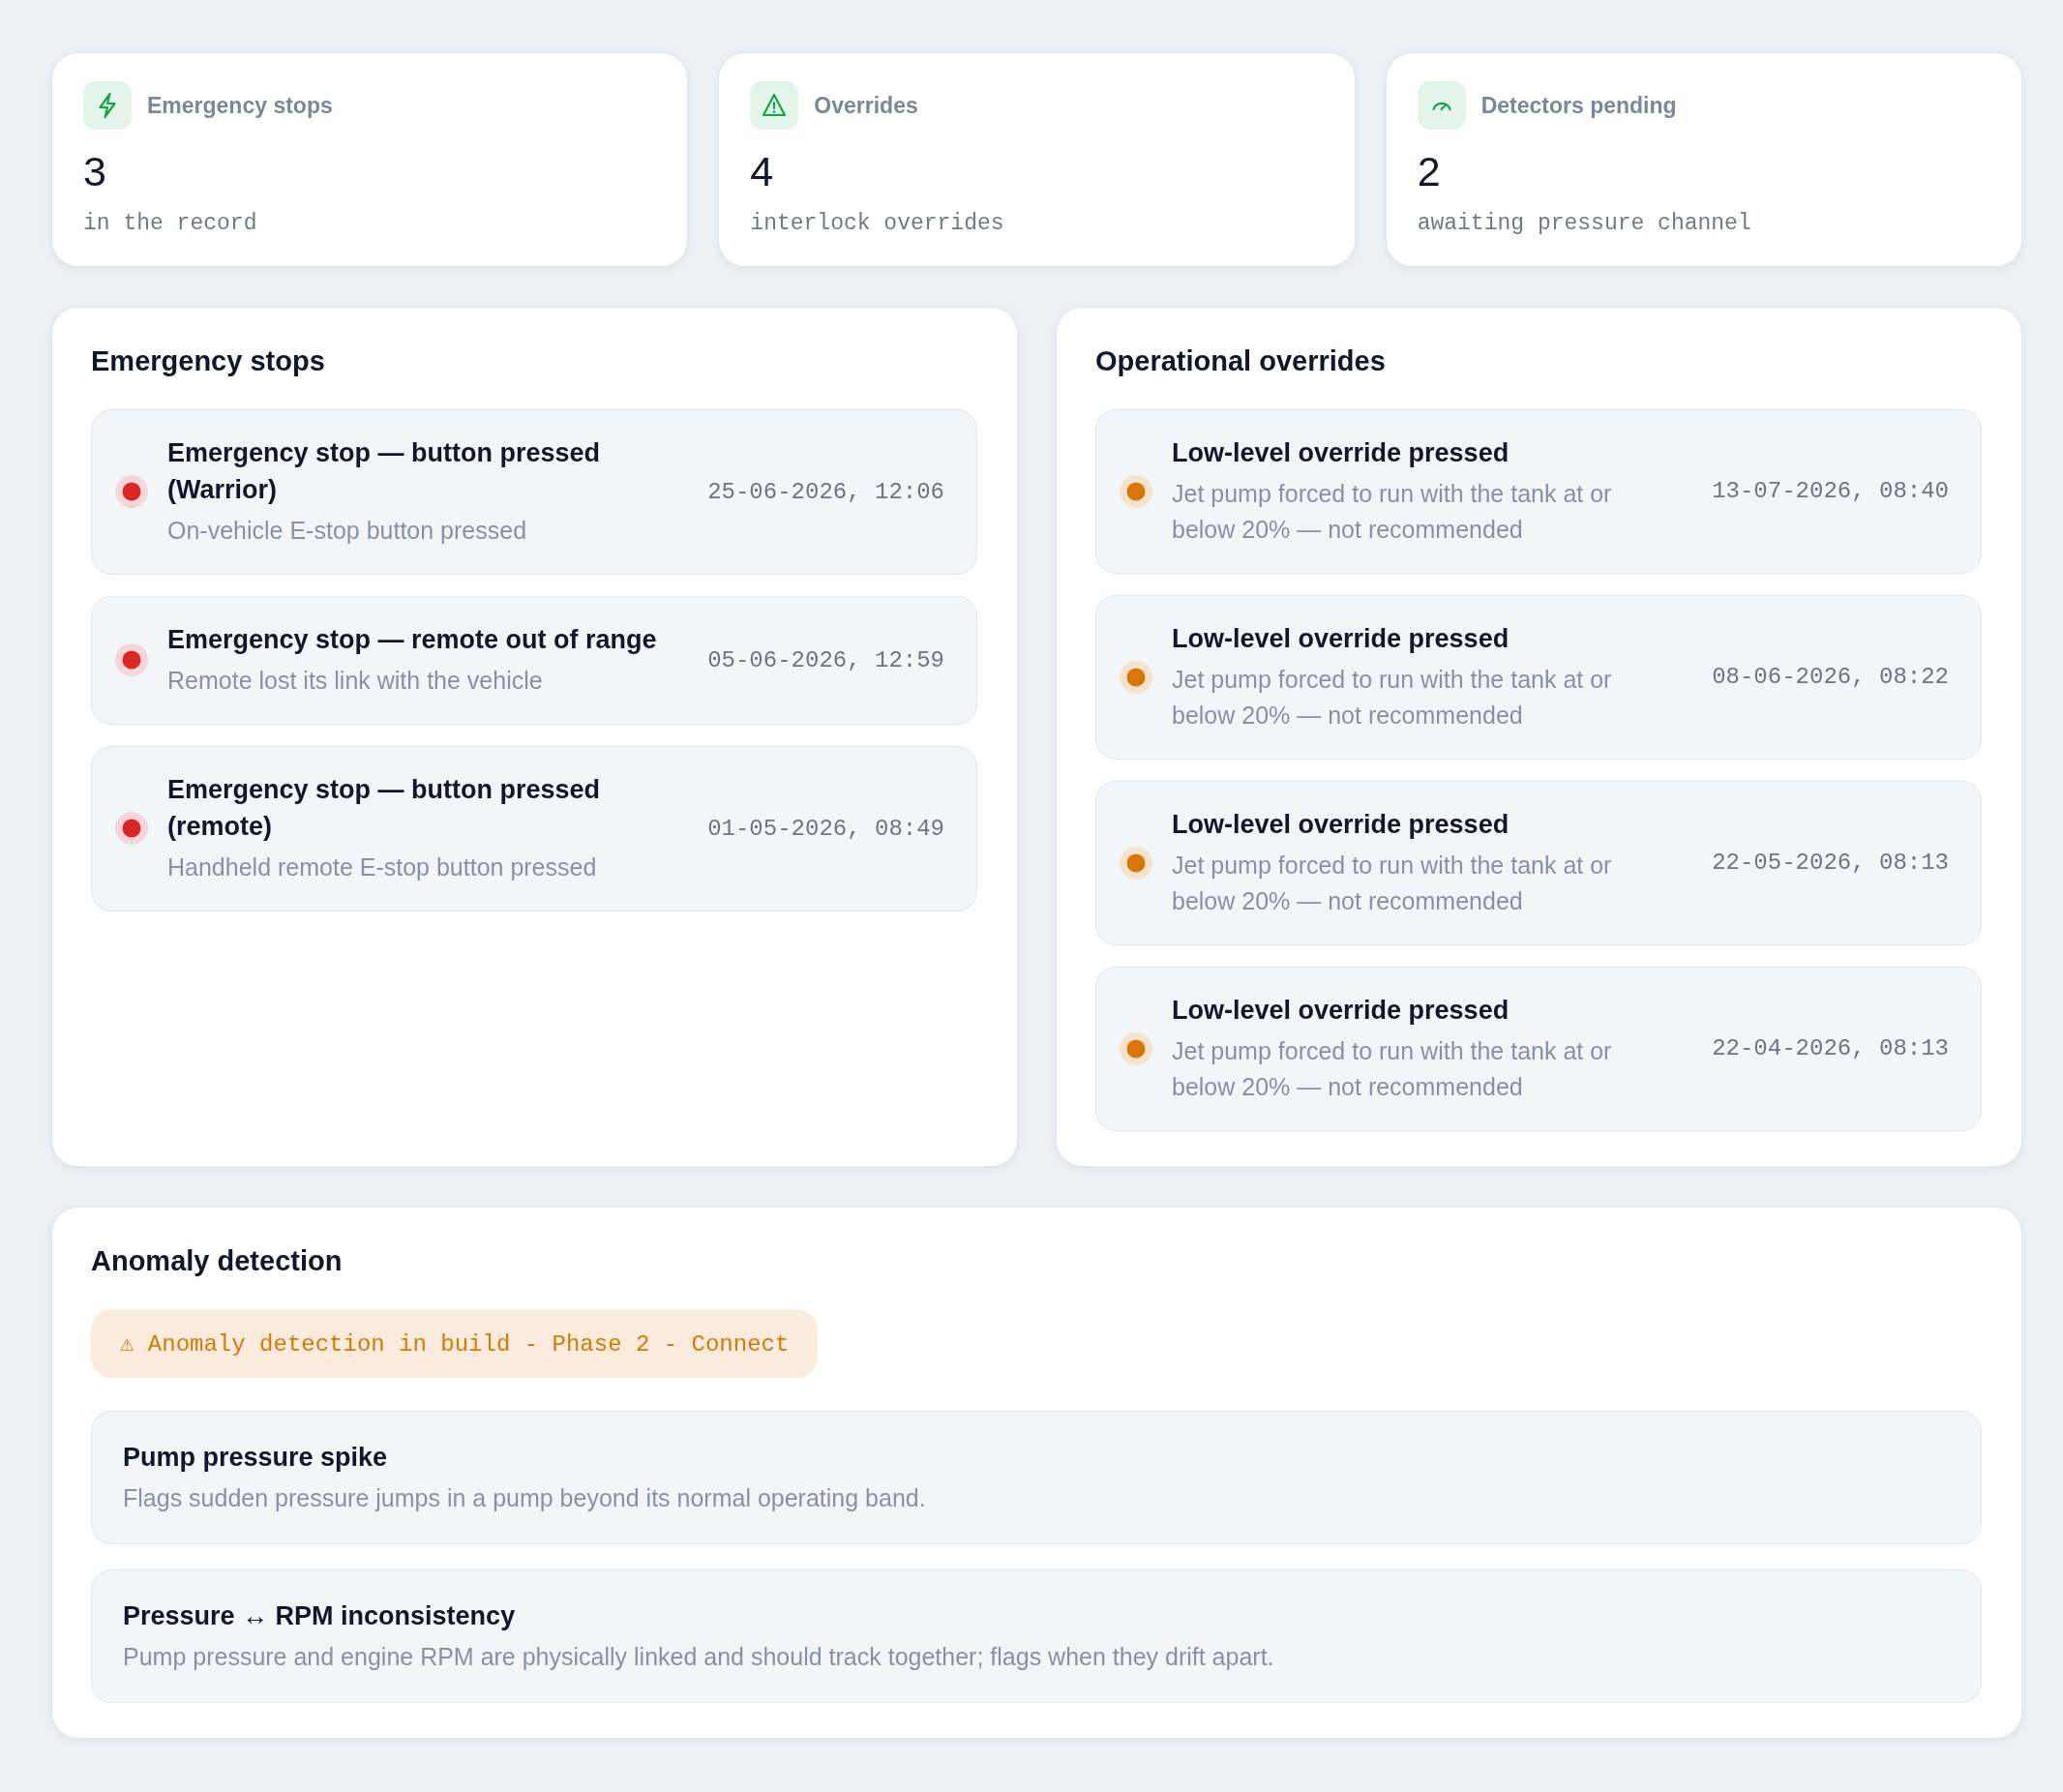  Describe the element at coordinates (384, 471) in the screenshot. I see `event-title: Emergency stop — button pressed (Warrior)` at that location.